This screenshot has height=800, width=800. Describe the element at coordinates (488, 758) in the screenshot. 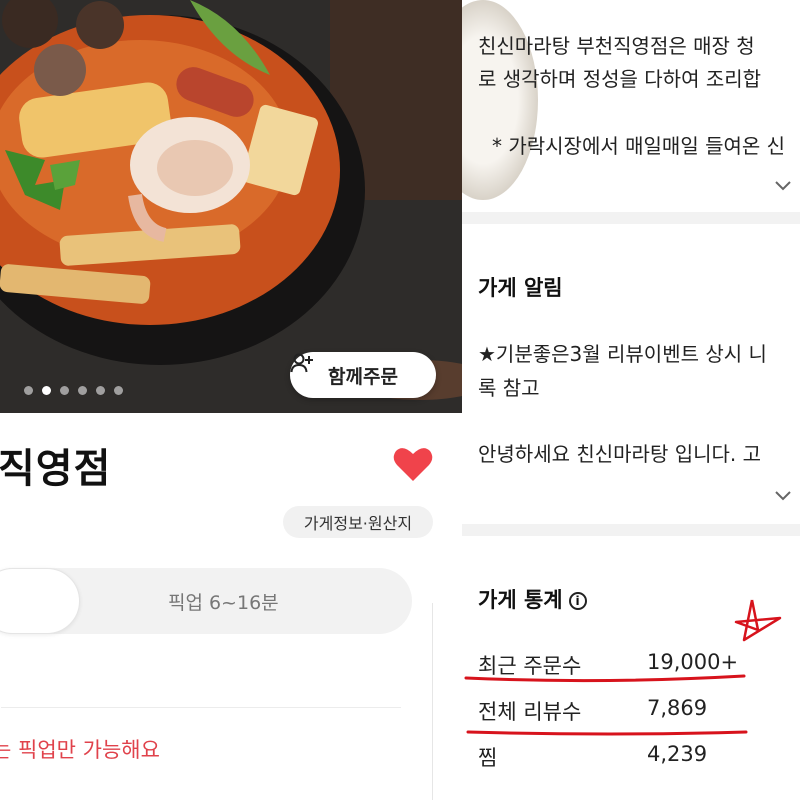

I see `stat-label-favorites: 찜` at that location.